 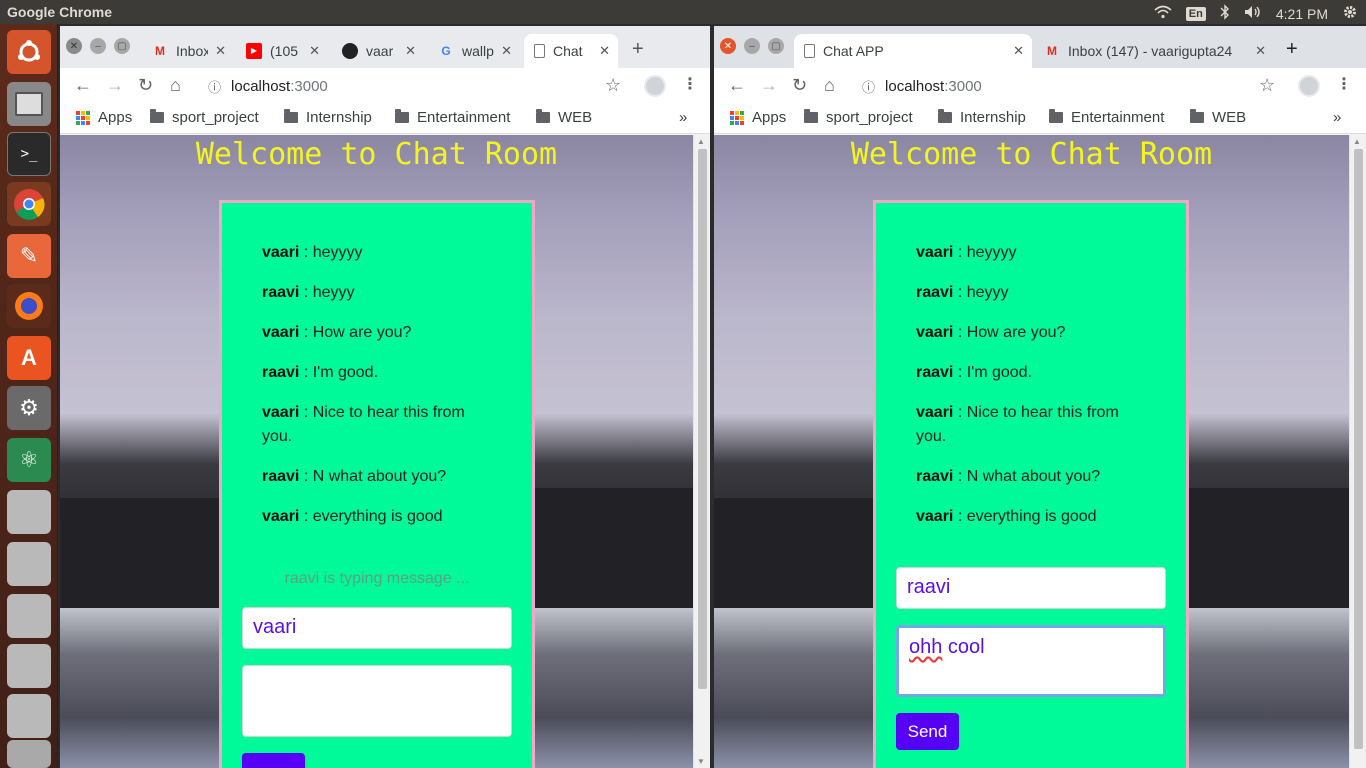 I want to click on tab-github: vaar ✕, so click(x=378, y=51).